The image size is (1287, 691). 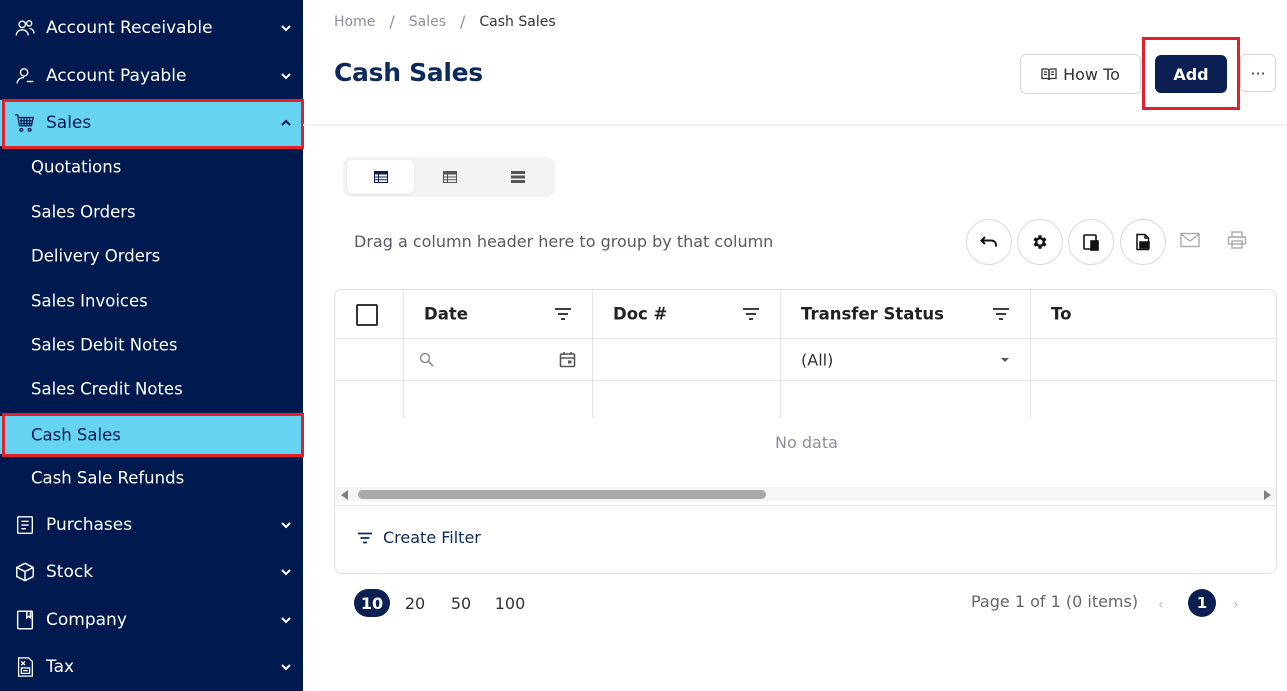 What do you see at coordinates (1153, 314) in the screenshot?
I see `column-header-to: To` at bounding box center [1153, 314].